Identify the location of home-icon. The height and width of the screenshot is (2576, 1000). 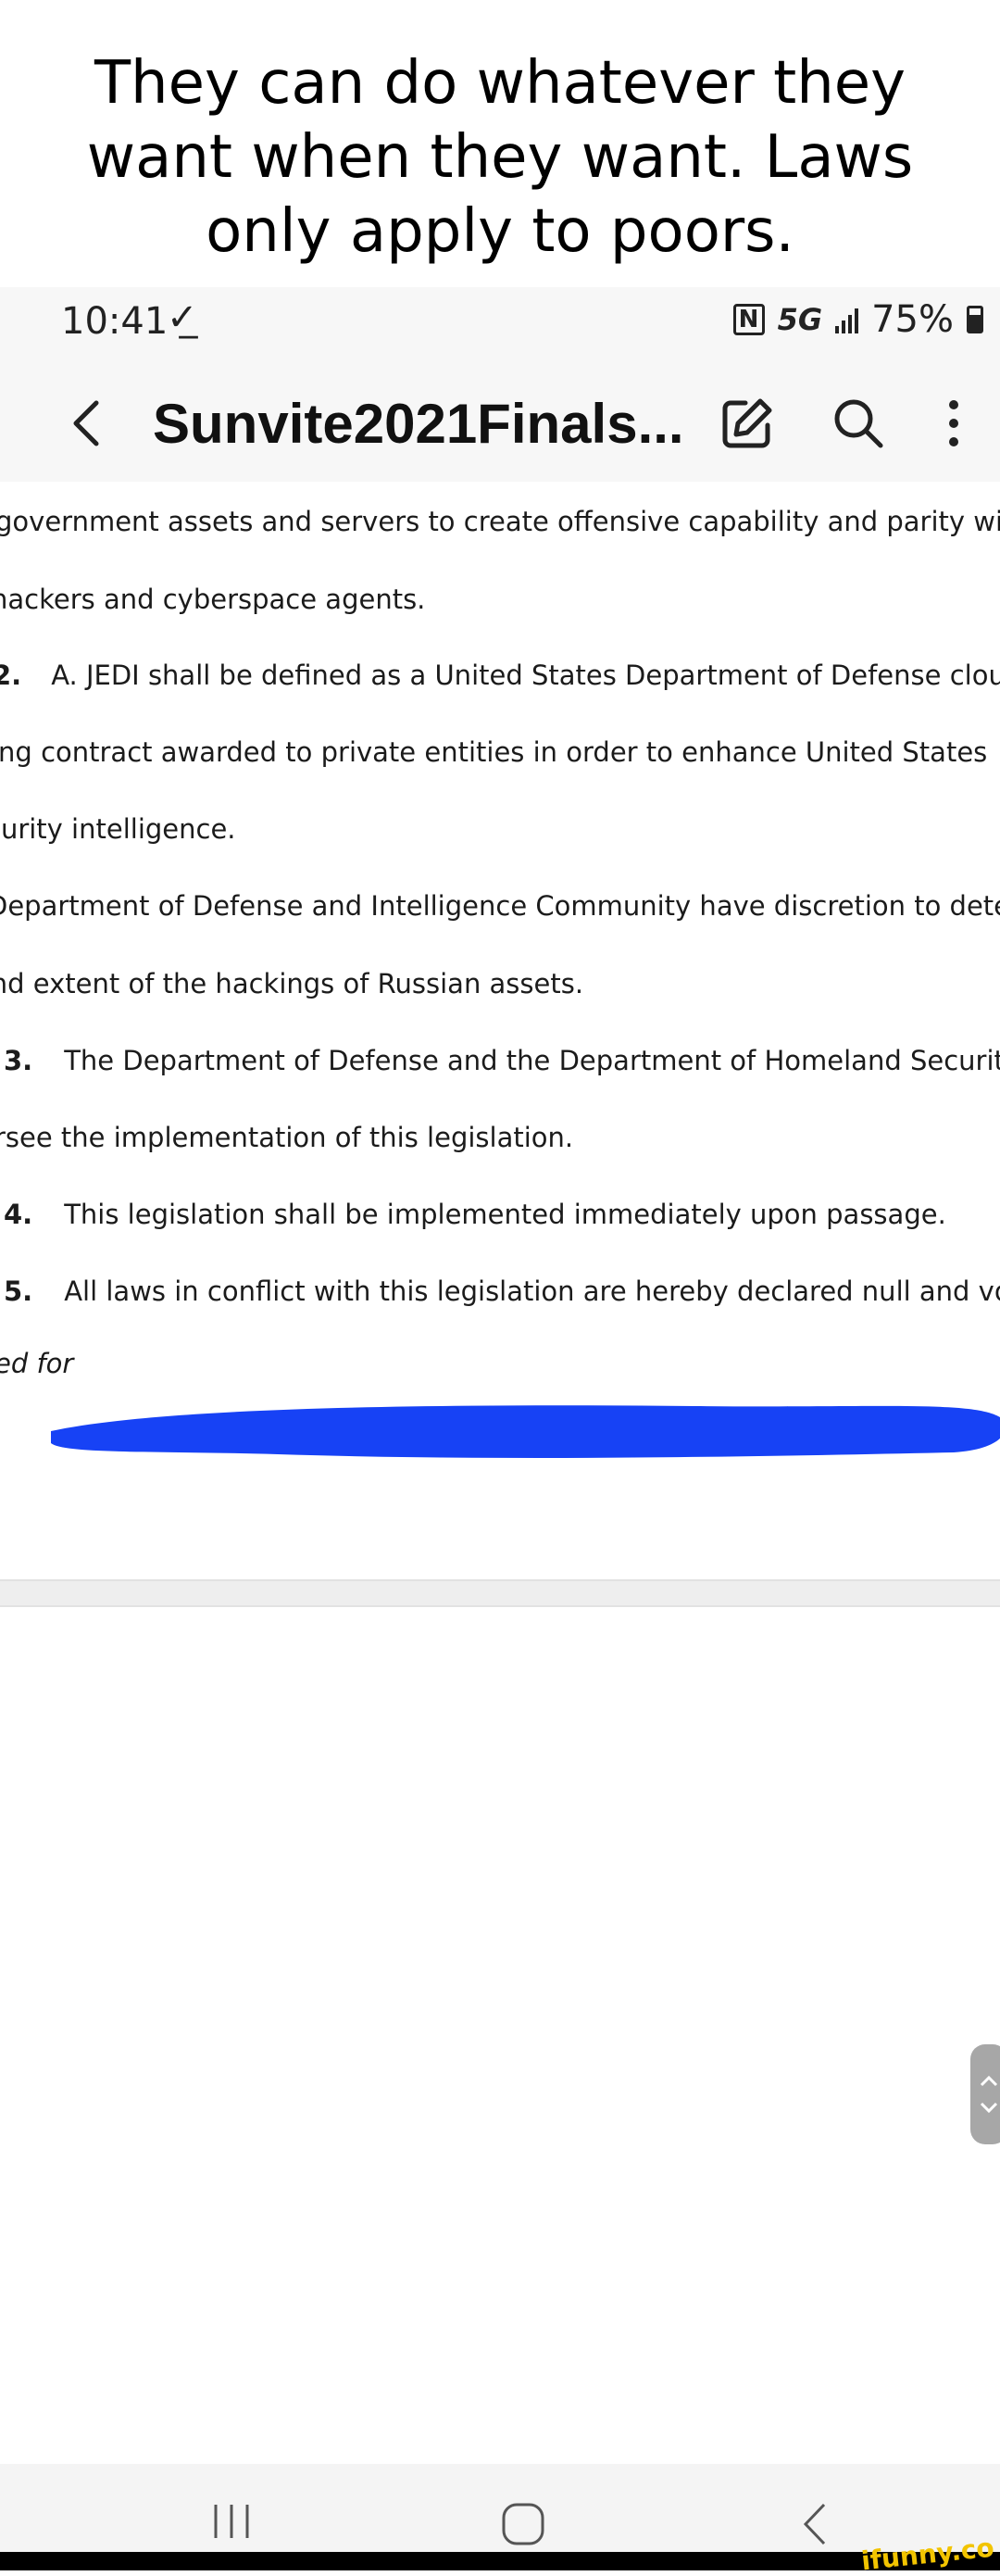
(523, 2524).